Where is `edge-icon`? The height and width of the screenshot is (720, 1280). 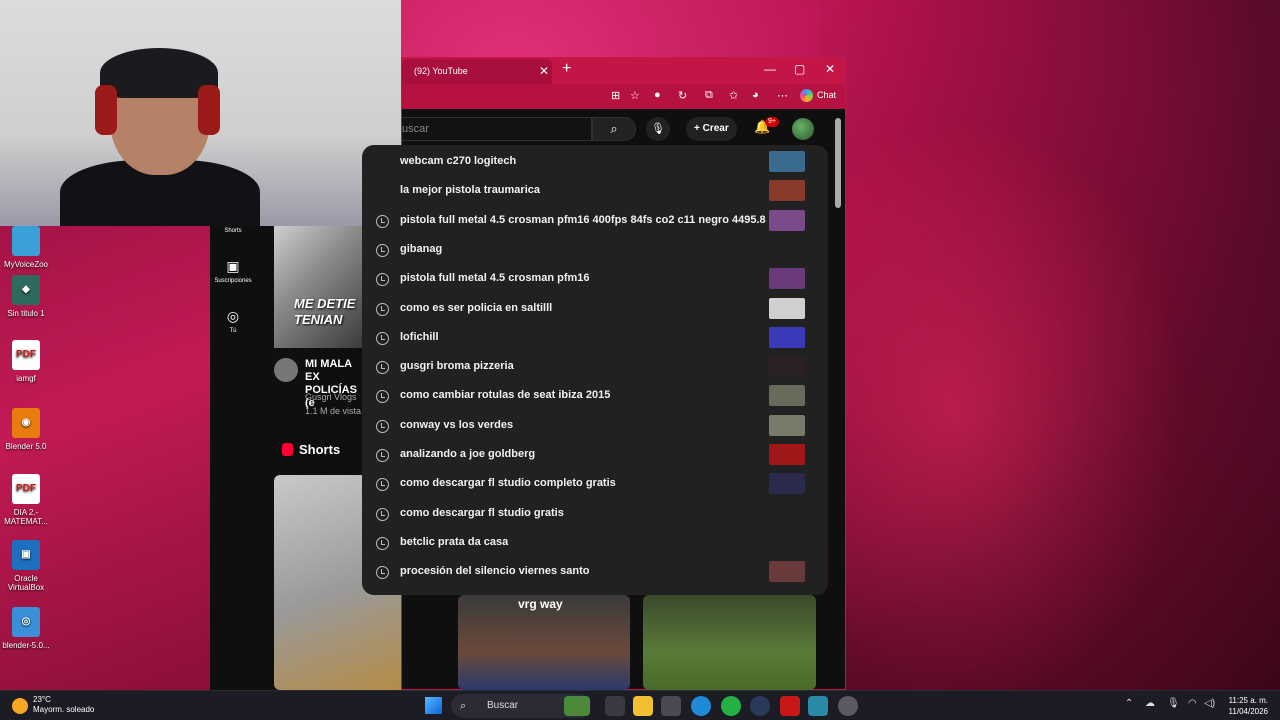
edge-icon is located at coordinates (701, 706).